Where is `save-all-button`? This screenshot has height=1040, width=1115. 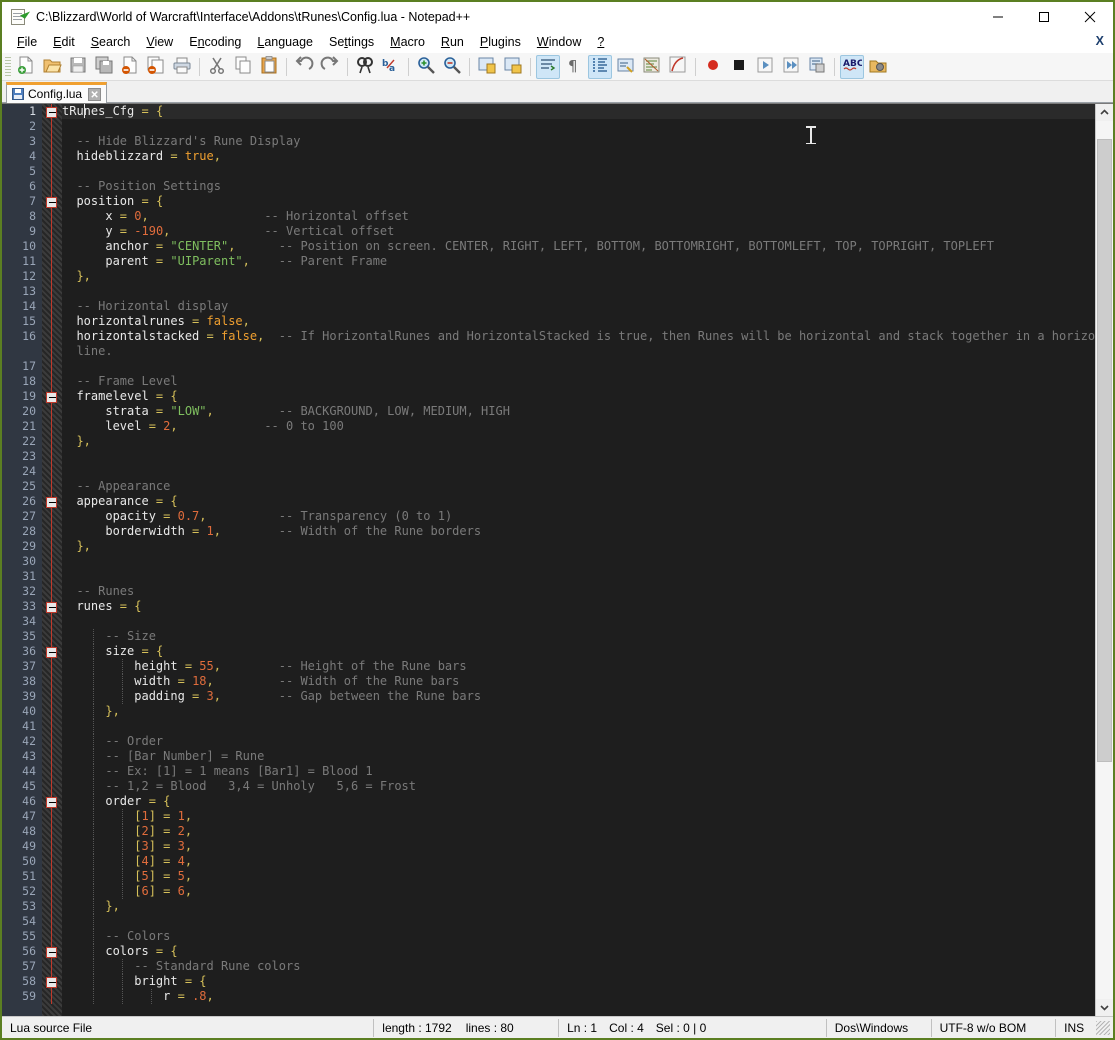 save-all-button is located at coordinates (104, 67).